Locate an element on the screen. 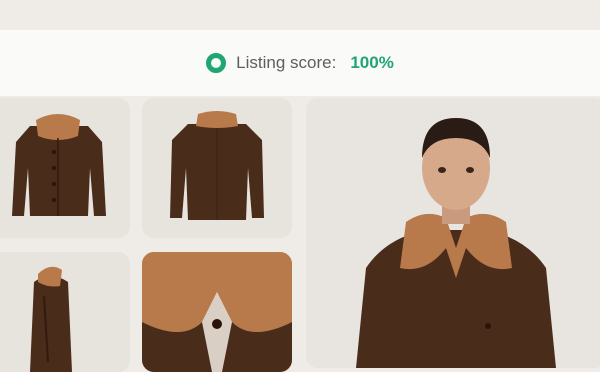  jacket-front-image is located at coordinates (65, 168).